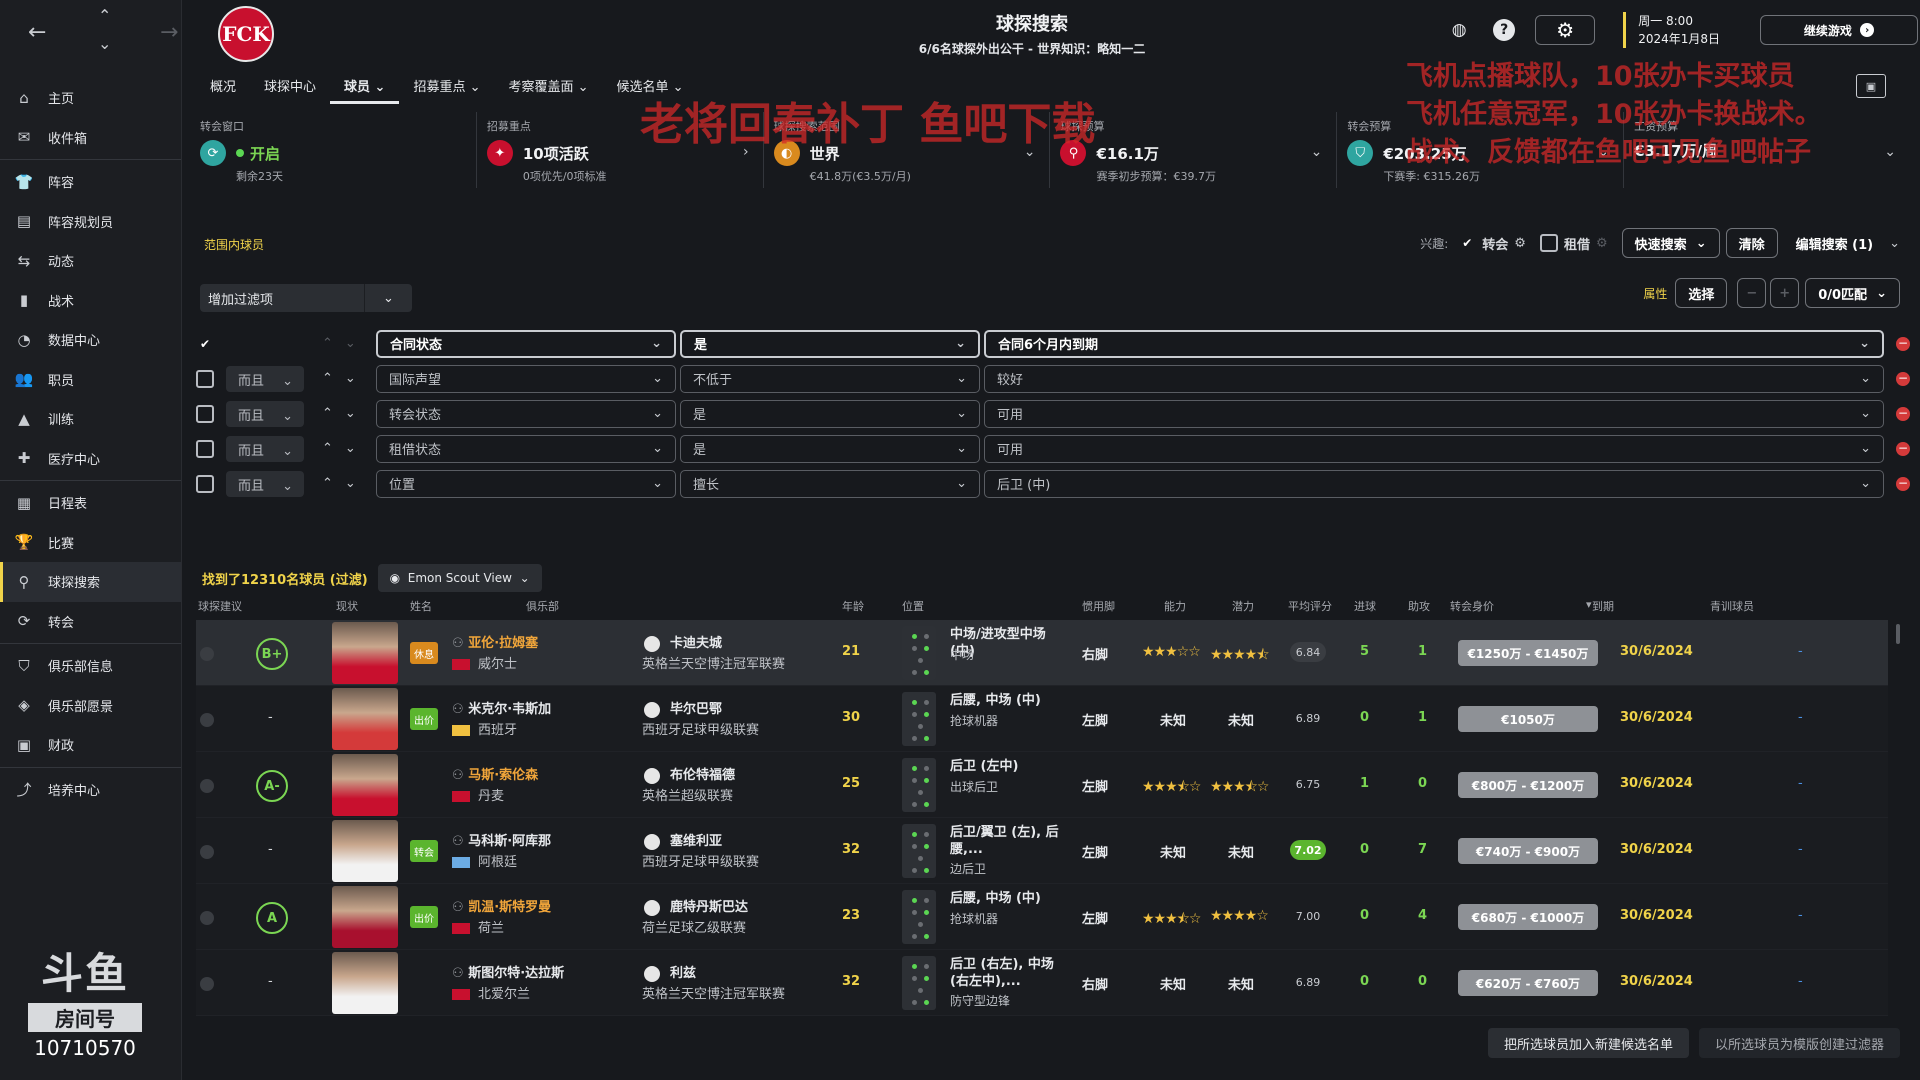 The image size is (1920, 1080). I want to click on filter-and-dropdown: 而且 ⌄, so click(265, 448).